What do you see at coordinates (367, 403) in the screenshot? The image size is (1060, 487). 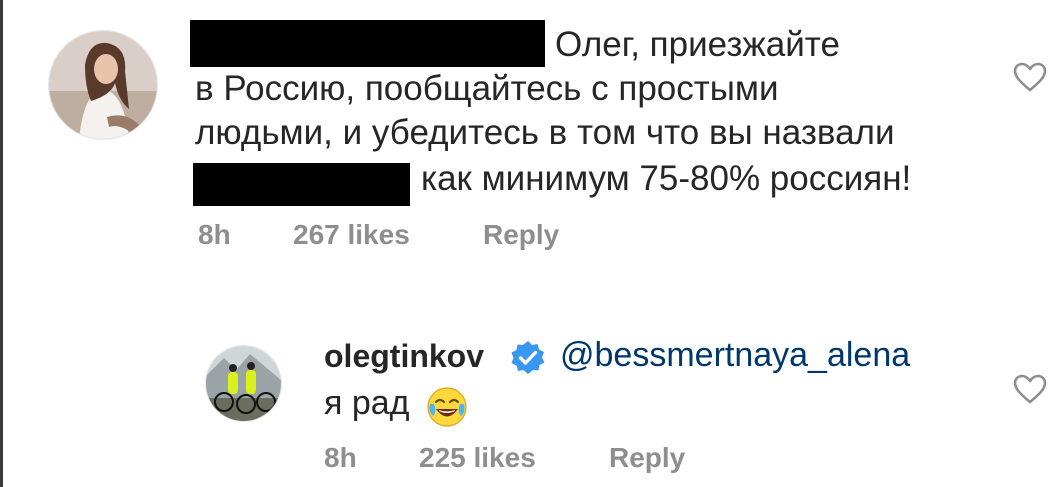 I see `comment-text: я рад` at bounding box center [367, 403].